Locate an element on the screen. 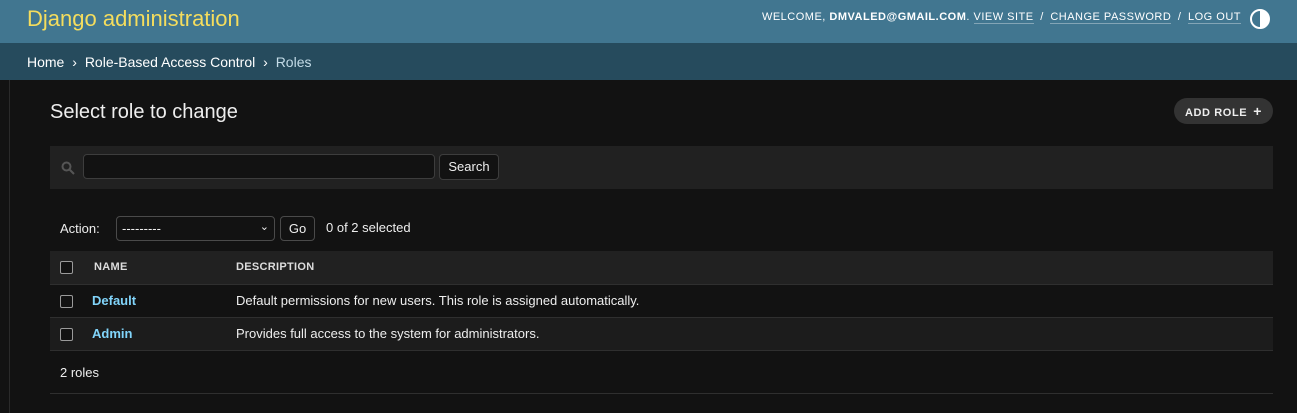  select-all-checkbox is located at coordinates (66, 267).